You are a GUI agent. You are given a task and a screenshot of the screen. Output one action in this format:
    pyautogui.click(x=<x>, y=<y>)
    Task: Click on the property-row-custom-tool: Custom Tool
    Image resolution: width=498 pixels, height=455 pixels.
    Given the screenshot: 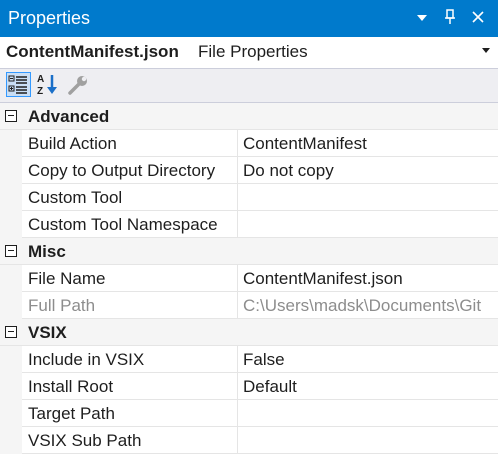 What is the action you would take?
    pyautogui.click(x=249, y=197)
    